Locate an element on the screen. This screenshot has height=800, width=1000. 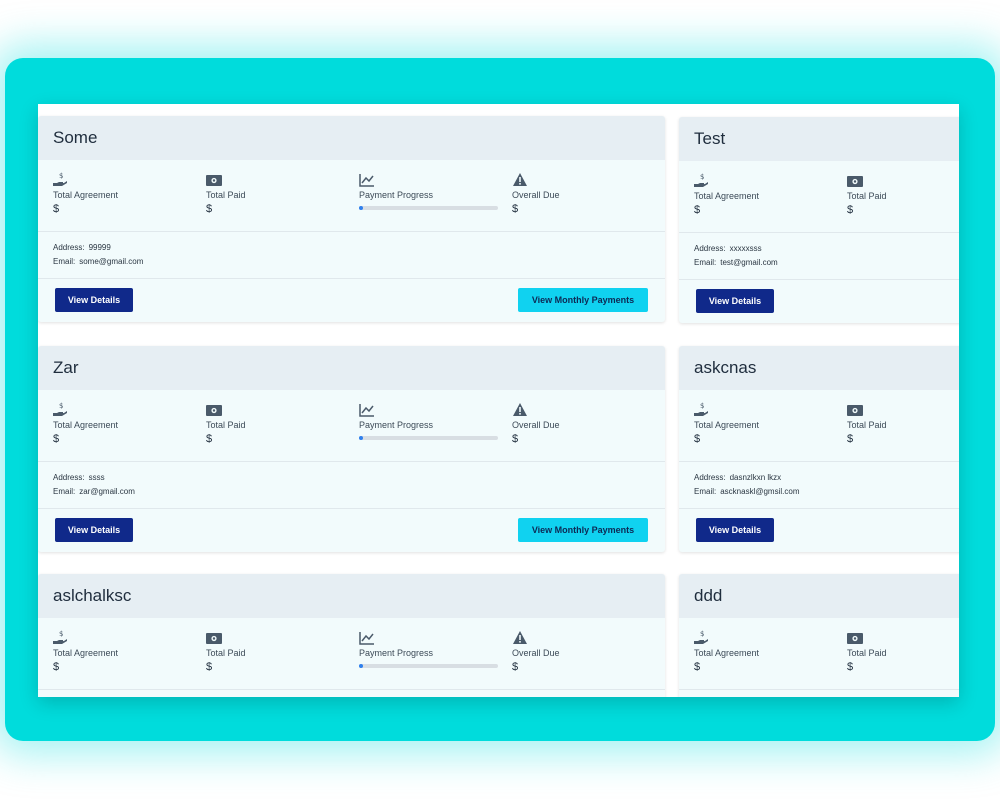
address-value: dasnzlkxn lkzx is located at coordinates (755, 477).